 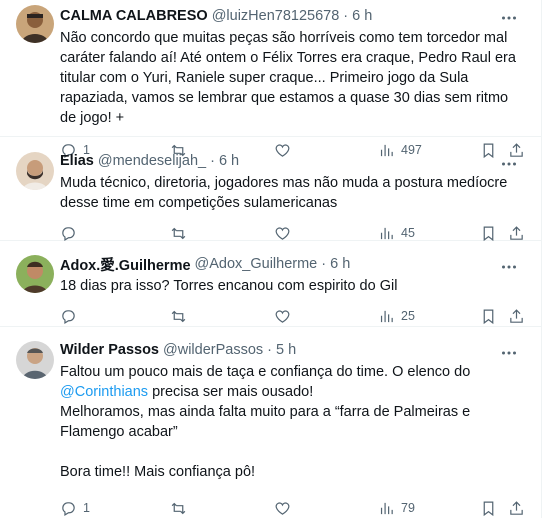 I want to click on timestamp: 5 h, so click(x=286, y=350).